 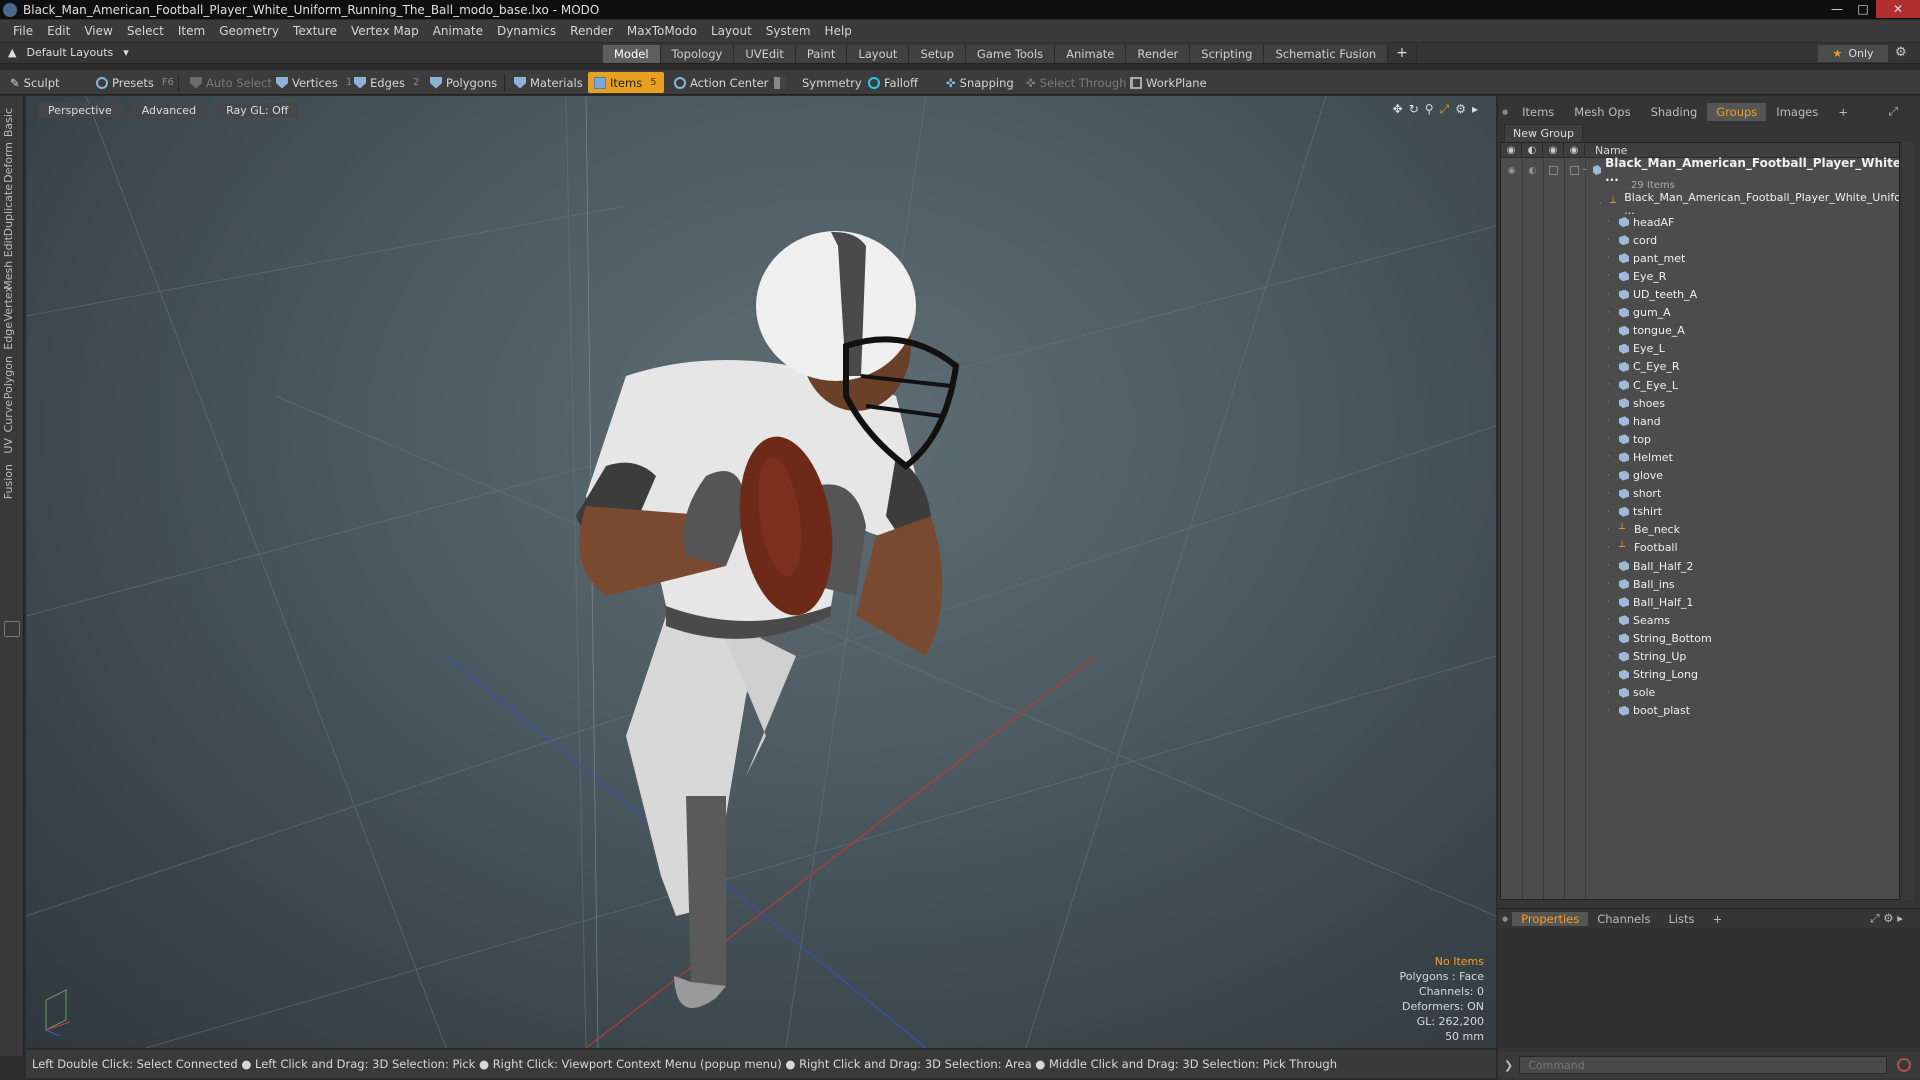 I want to click on menu-item-view: View, so click(x=98, y=31).